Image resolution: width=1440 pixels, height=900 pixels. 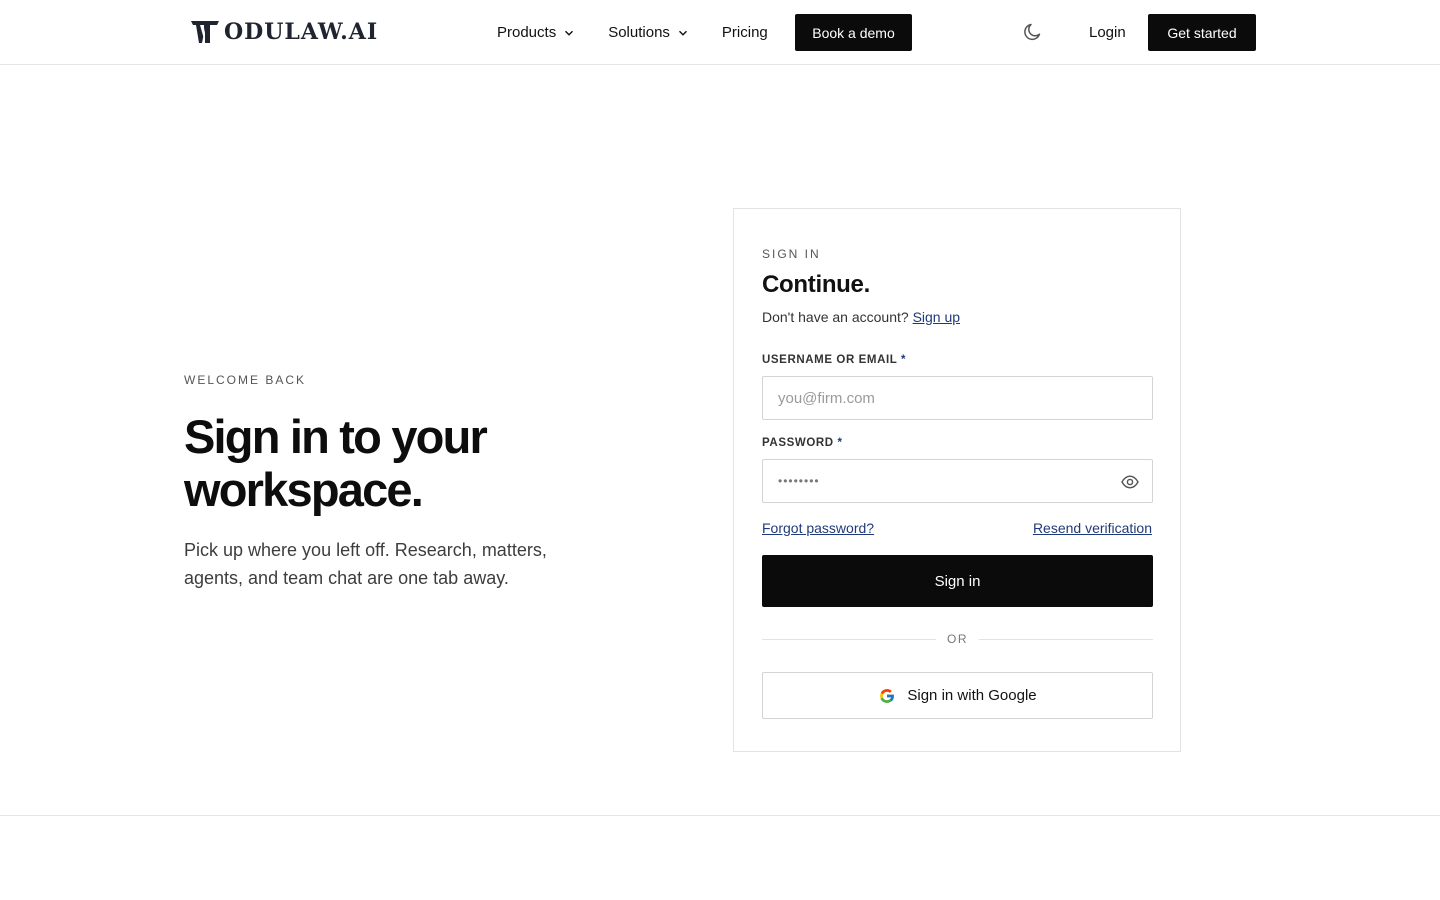 I want to click on main-nav: Products Solutions Pricing, so click(x=632, y=32).